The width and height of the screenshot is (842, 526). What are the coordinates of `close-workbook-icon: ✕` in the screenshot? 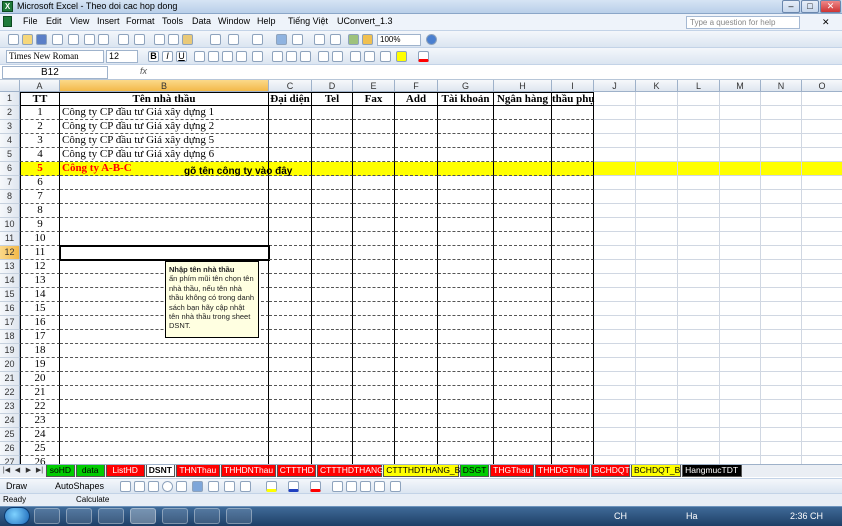 It's located at (826, 22).